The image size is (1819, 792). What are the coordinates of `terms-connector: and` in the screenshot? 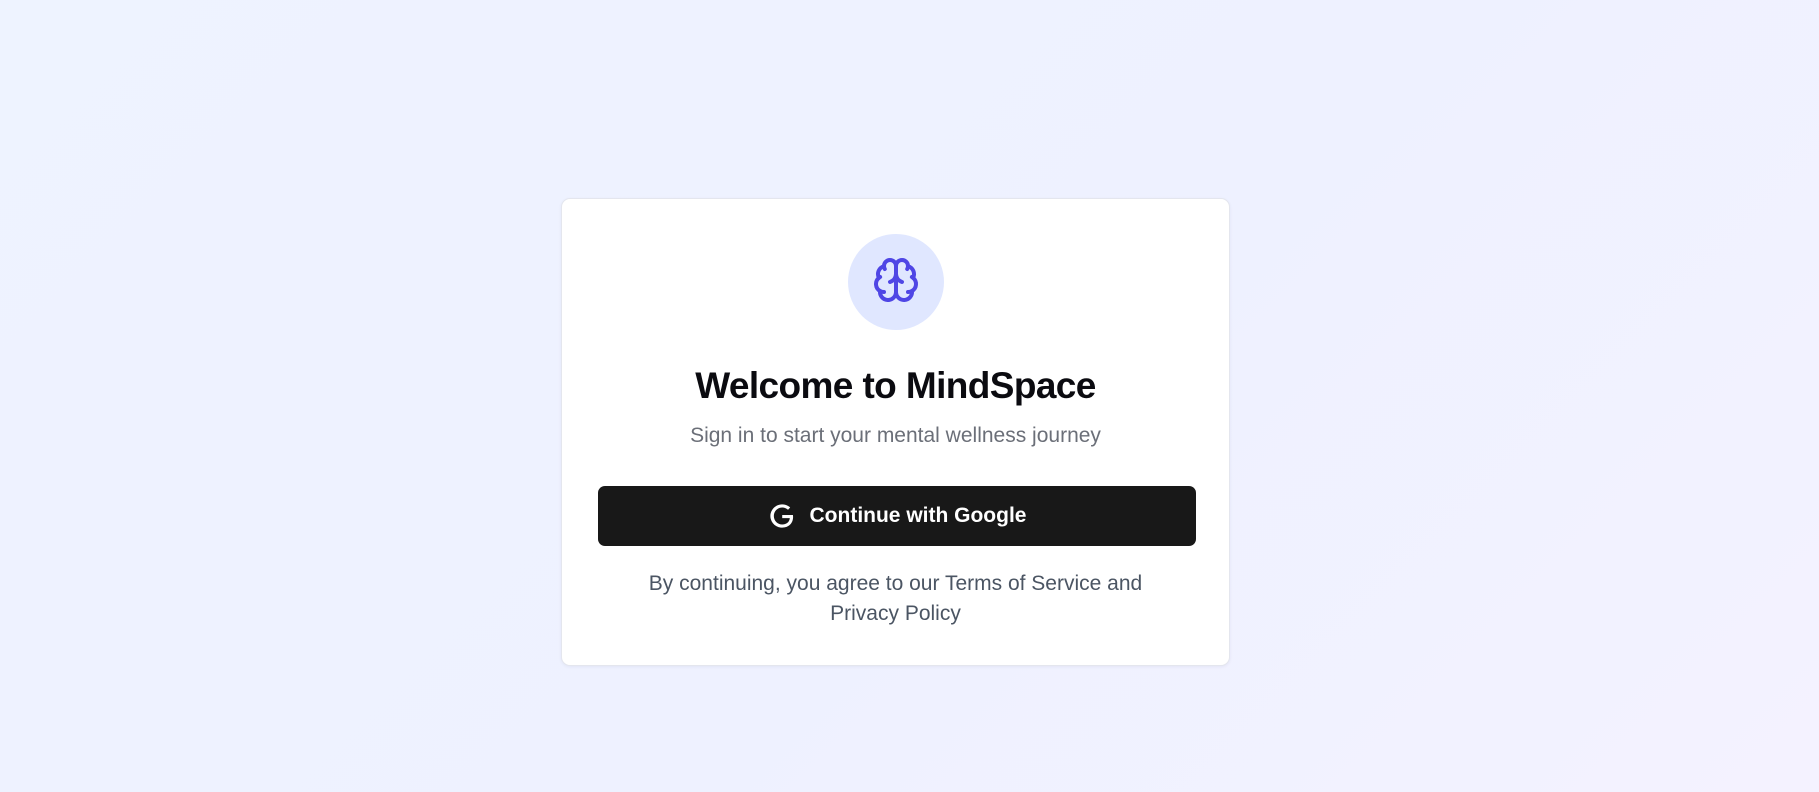 It's located at (1125, 583).